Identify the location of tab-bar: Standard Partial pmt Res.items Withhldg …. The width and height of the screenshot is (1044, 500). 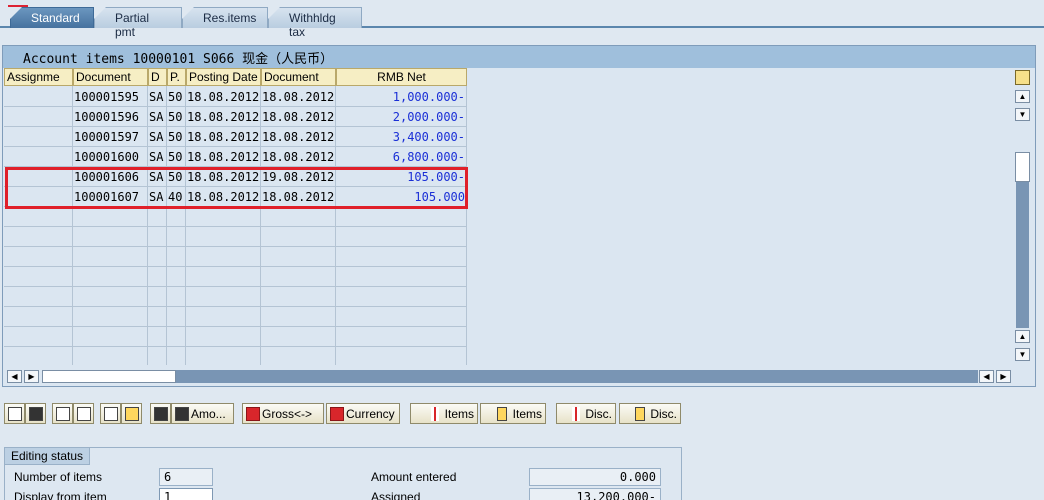
(522, 19).